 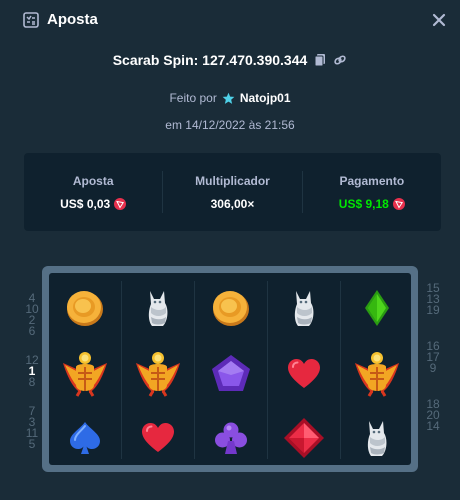 I want to click on club-symbol, so click(x=231, y=438).